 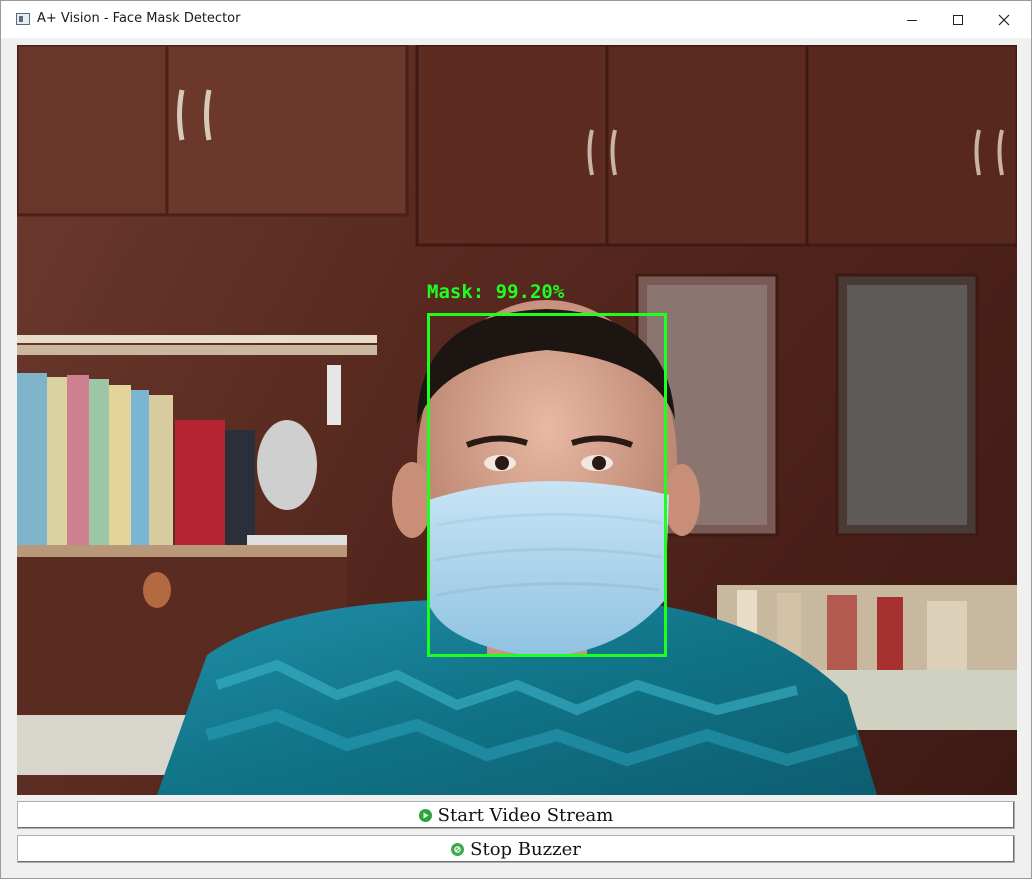 I want to click on title-bar: A+ Vision - Face Mask Detector, so click(x=516, y=19).